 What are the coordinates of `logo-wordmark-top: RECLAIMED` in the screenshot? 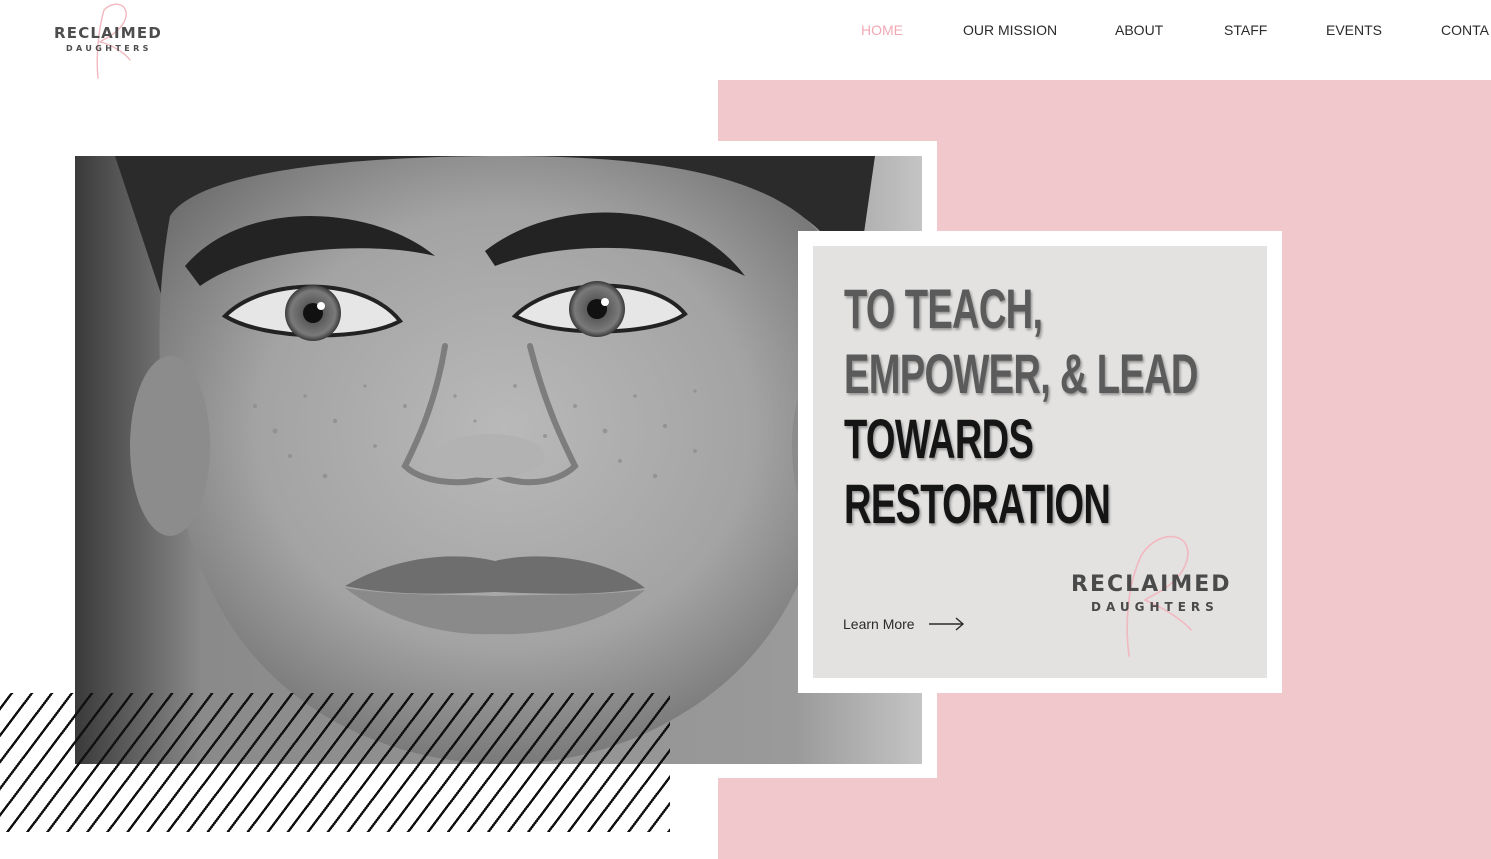 It's located at (108, 33).